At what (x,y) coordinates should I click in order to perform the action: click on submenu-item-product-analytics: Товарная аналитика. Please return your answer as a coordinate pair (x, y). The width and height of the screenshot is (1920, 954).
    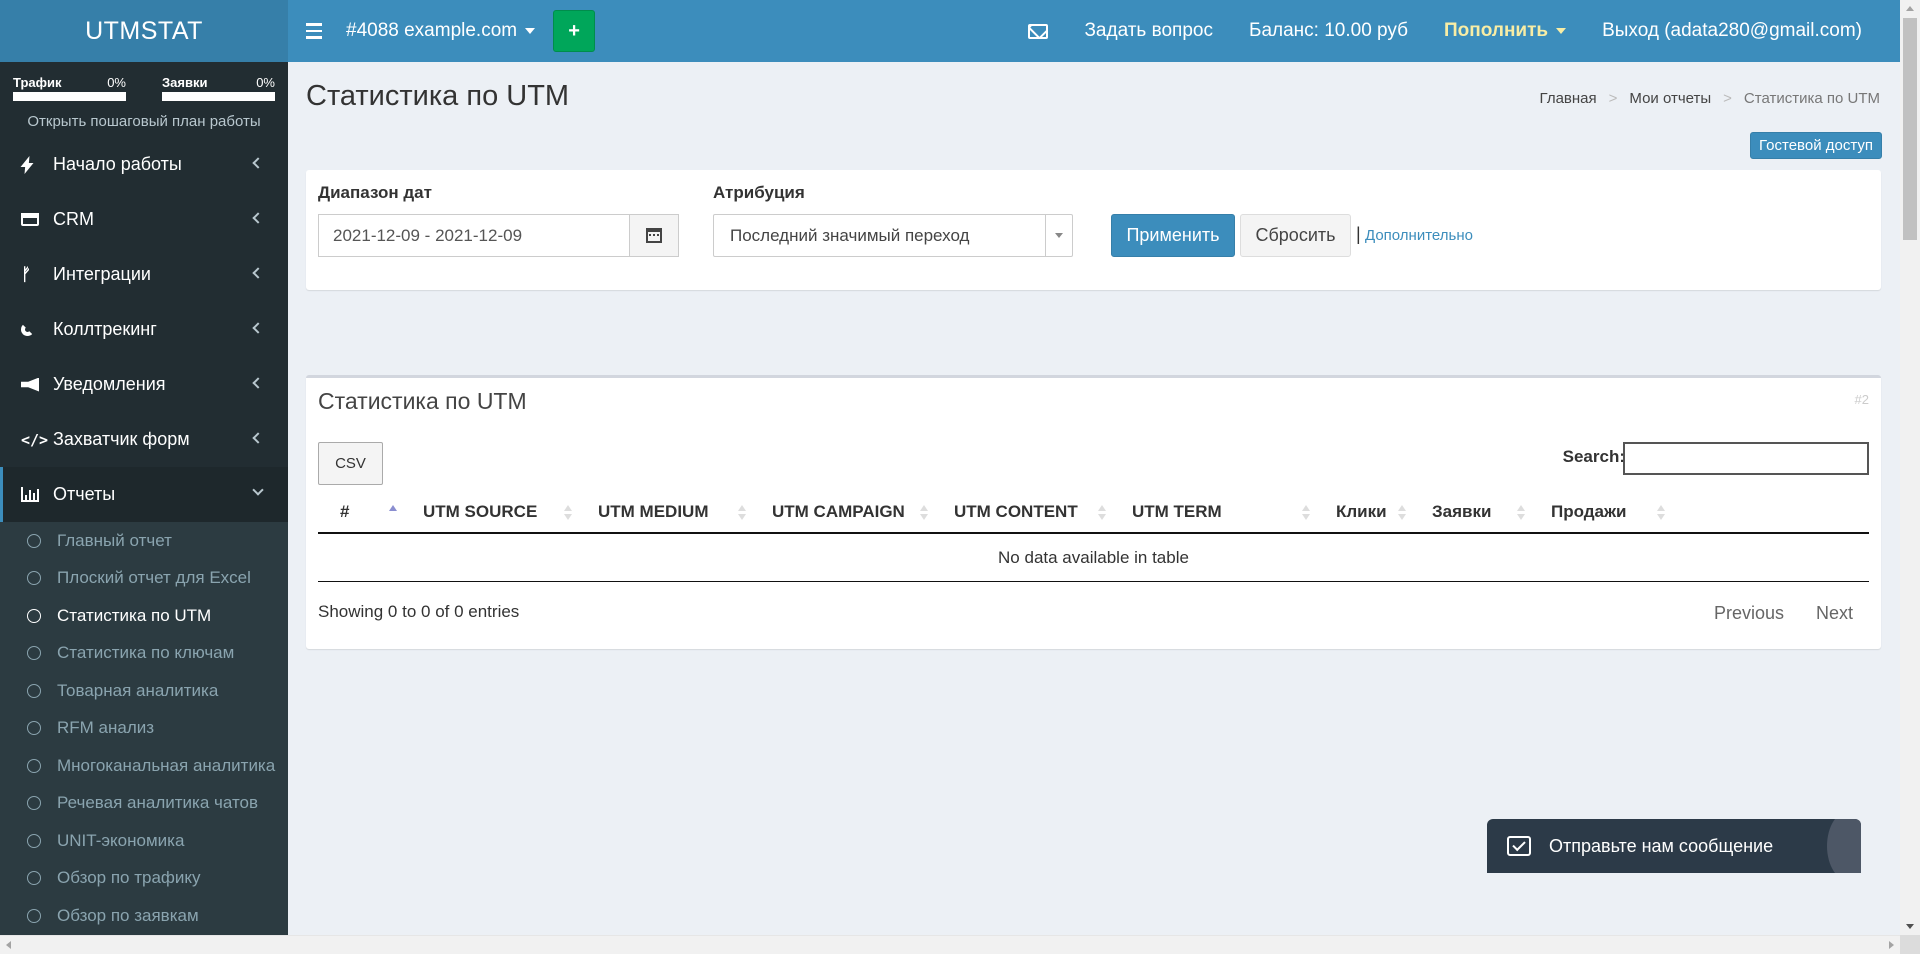
    Looking at the image, I should click on (144, 691).